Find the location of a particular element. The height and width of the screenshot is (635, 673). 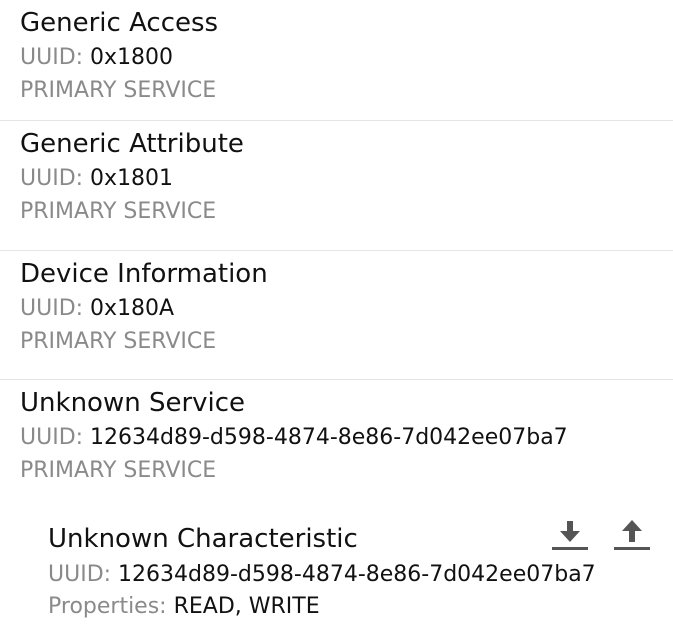

service-uuid-row: UUID: 0x1800 is located at coordinates (96, 58).